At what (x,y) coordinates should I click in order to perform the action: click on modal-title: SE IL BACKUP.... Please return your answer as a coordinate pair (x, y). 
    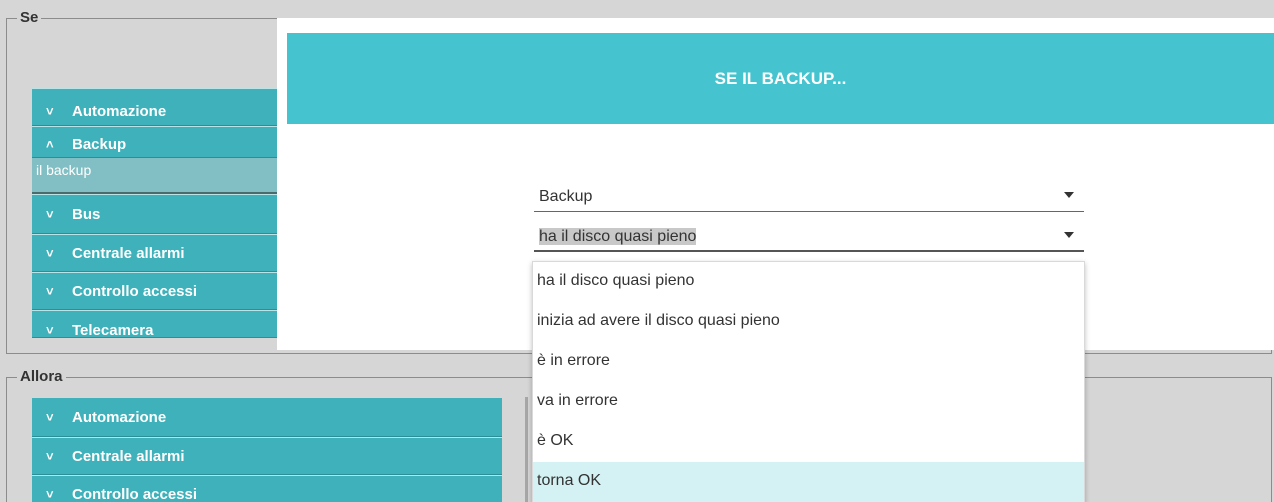
    Looking at the image, I should click on (780, 78).